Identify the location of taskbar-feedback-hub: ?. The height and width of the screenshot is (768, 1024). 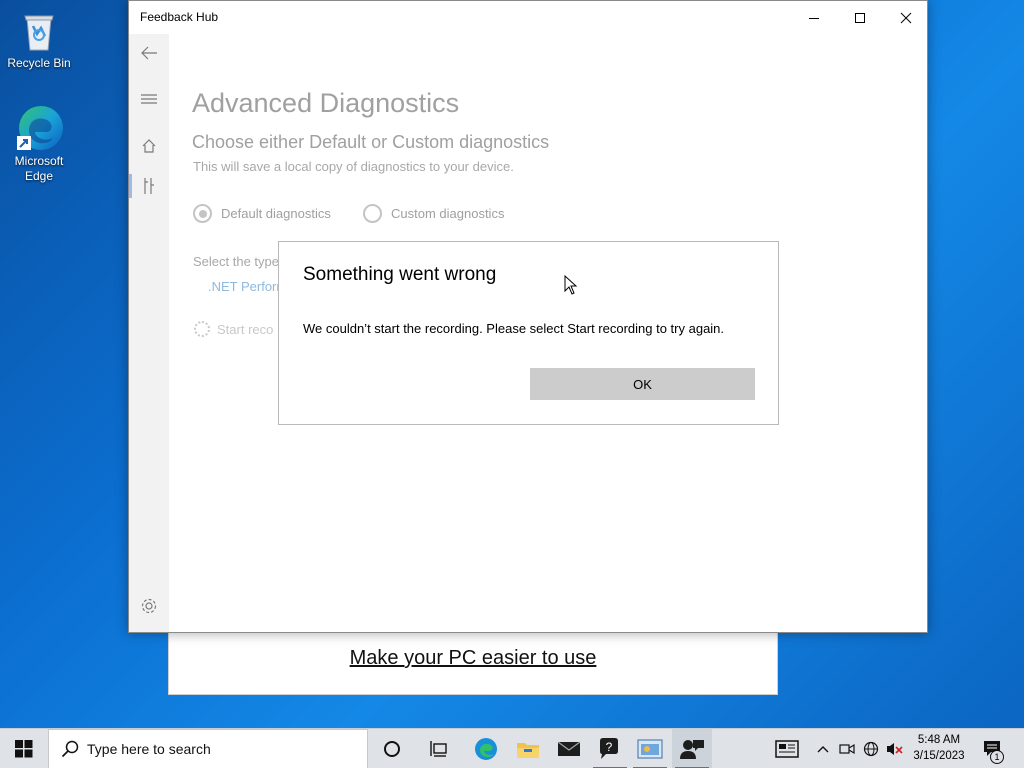
(610, 748).